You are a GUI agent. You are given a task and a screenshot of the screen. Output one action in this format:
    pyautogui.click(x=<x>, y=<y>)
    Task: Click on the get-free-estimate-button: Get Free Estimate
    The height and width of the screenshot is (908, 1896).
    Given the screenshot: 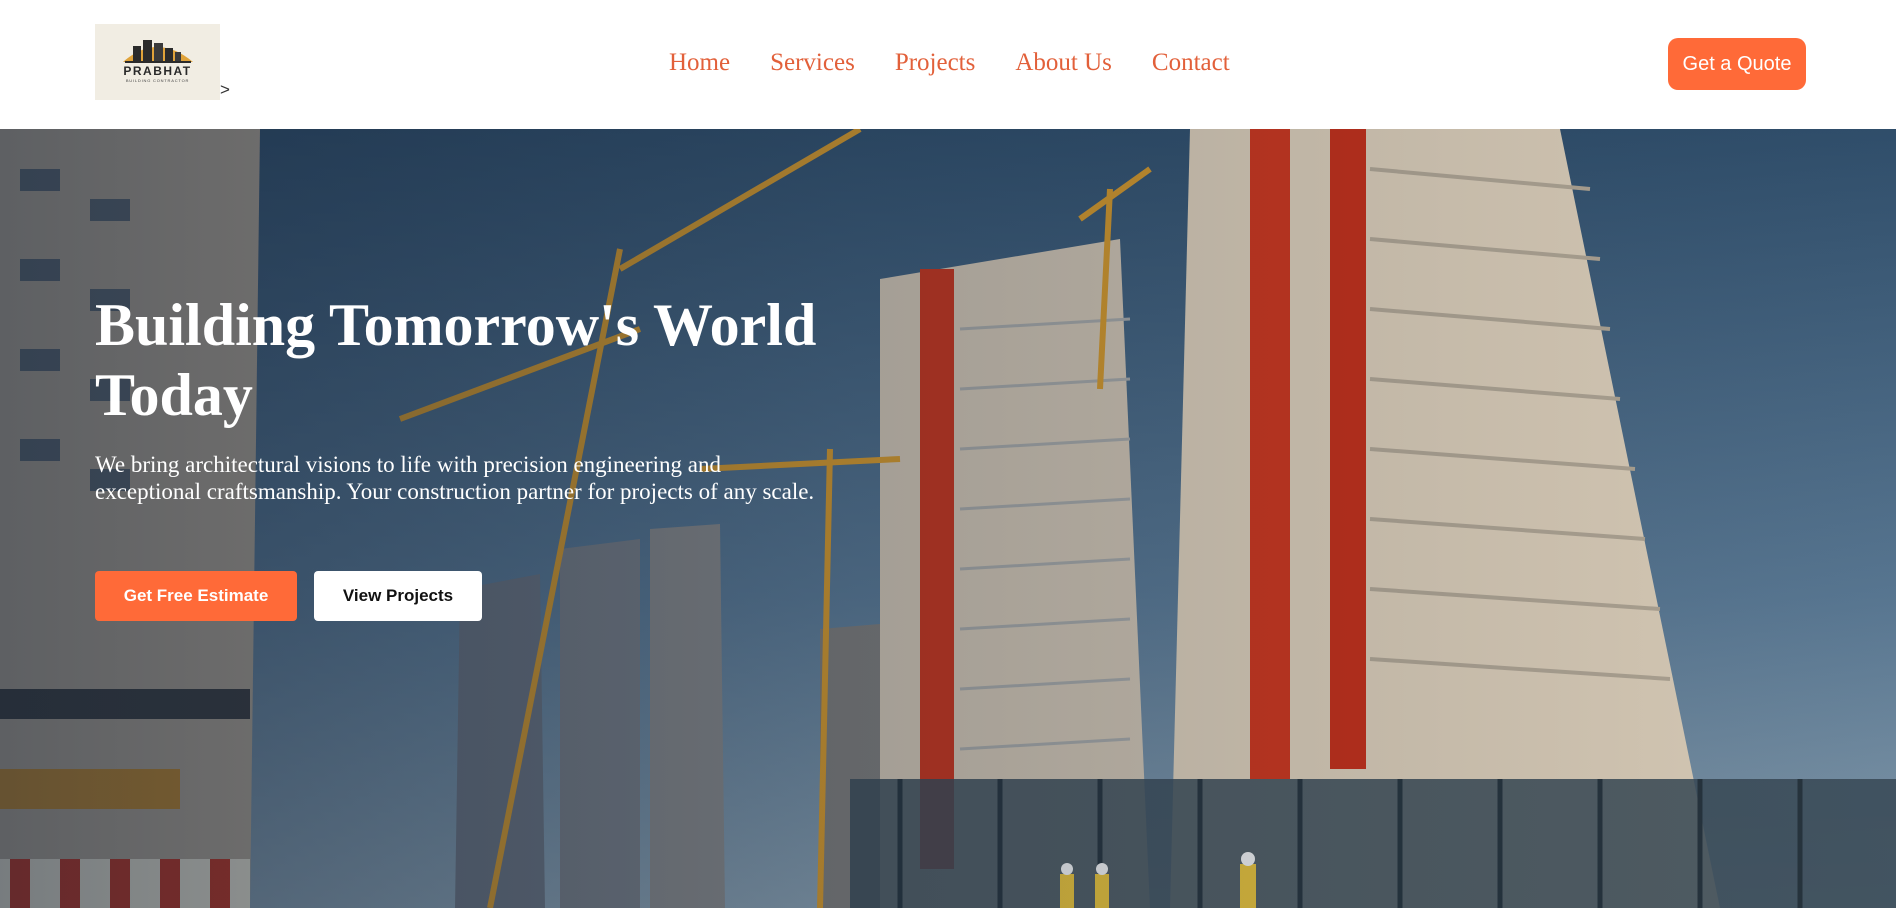 What is the action you would take?
    pyautogui.click(x=196, y=596)
    